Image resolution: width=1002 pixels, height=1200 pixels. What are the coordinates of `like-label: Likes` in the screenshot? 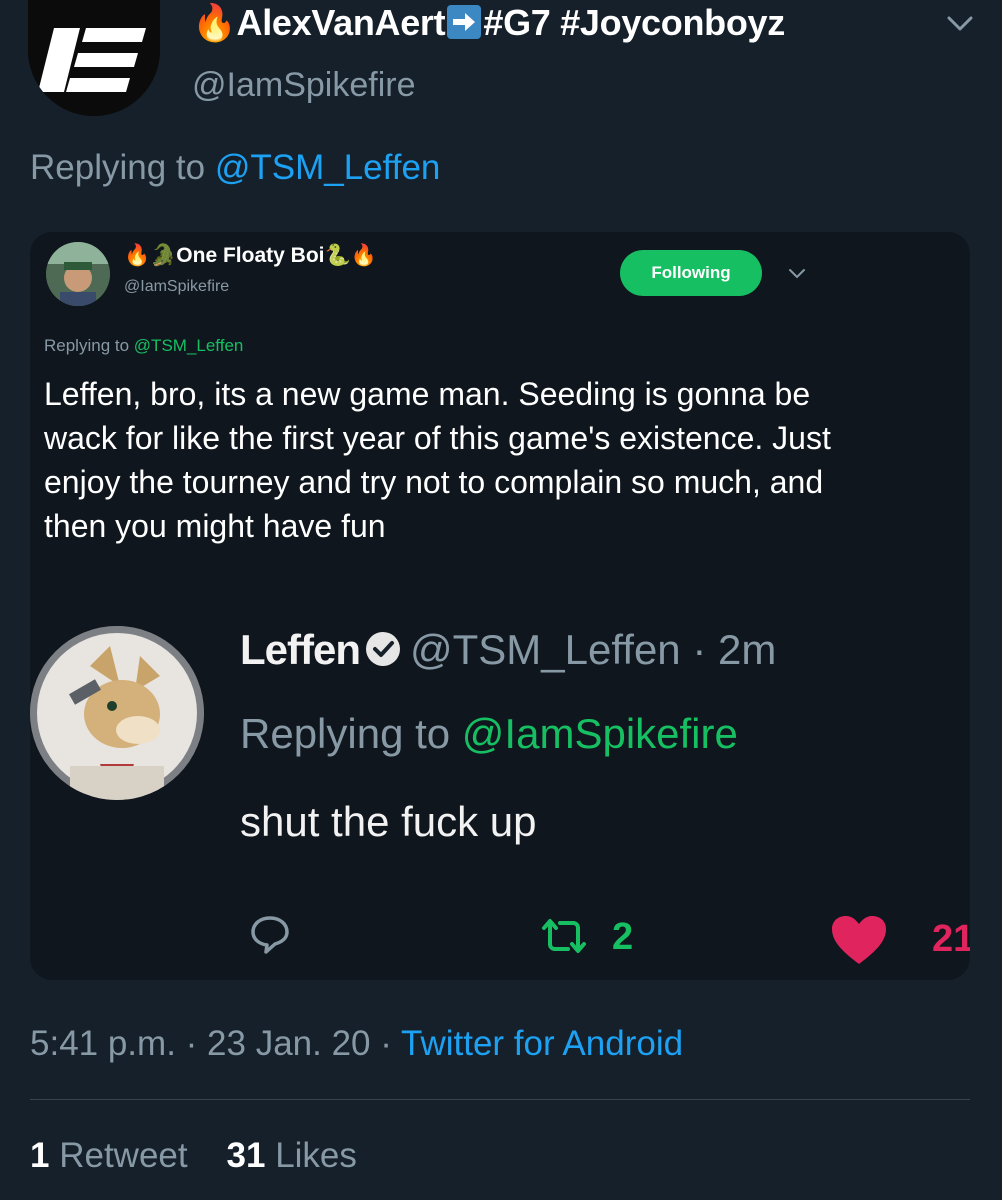 It's located at (316, 1155).